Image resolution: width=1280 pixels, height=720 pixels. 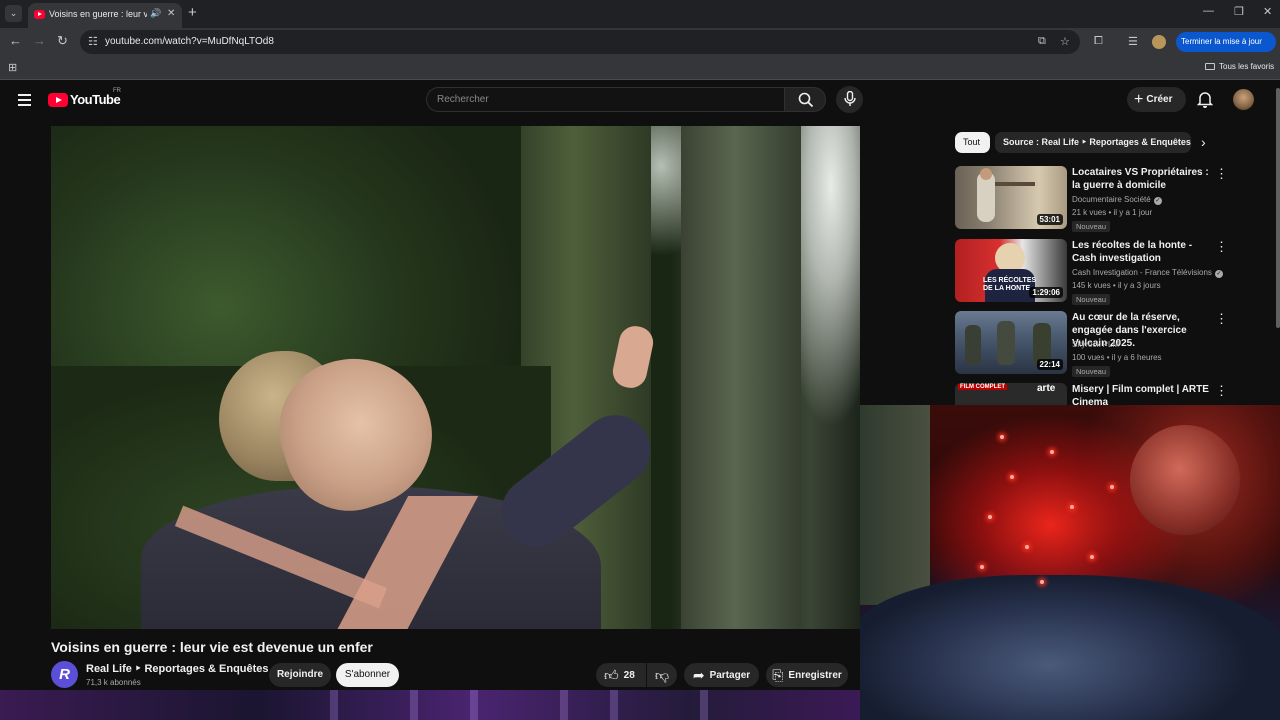 What do you see at coordinates (605, 99) in the screenshot?
I see `search-input: Rechercher` at bounding box center [605, 99].